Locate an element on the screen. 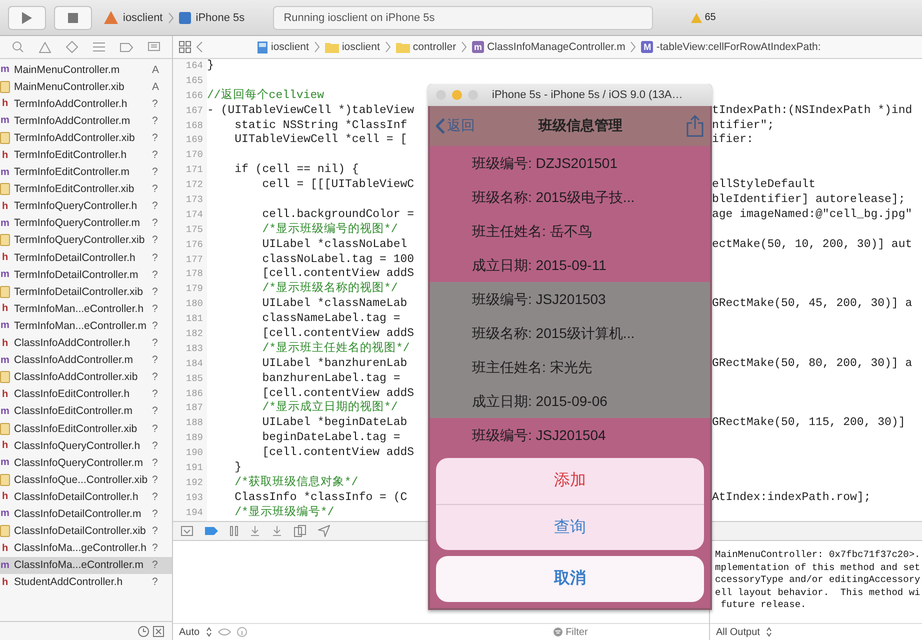  eye-icon is located at coordinates (224, 632).